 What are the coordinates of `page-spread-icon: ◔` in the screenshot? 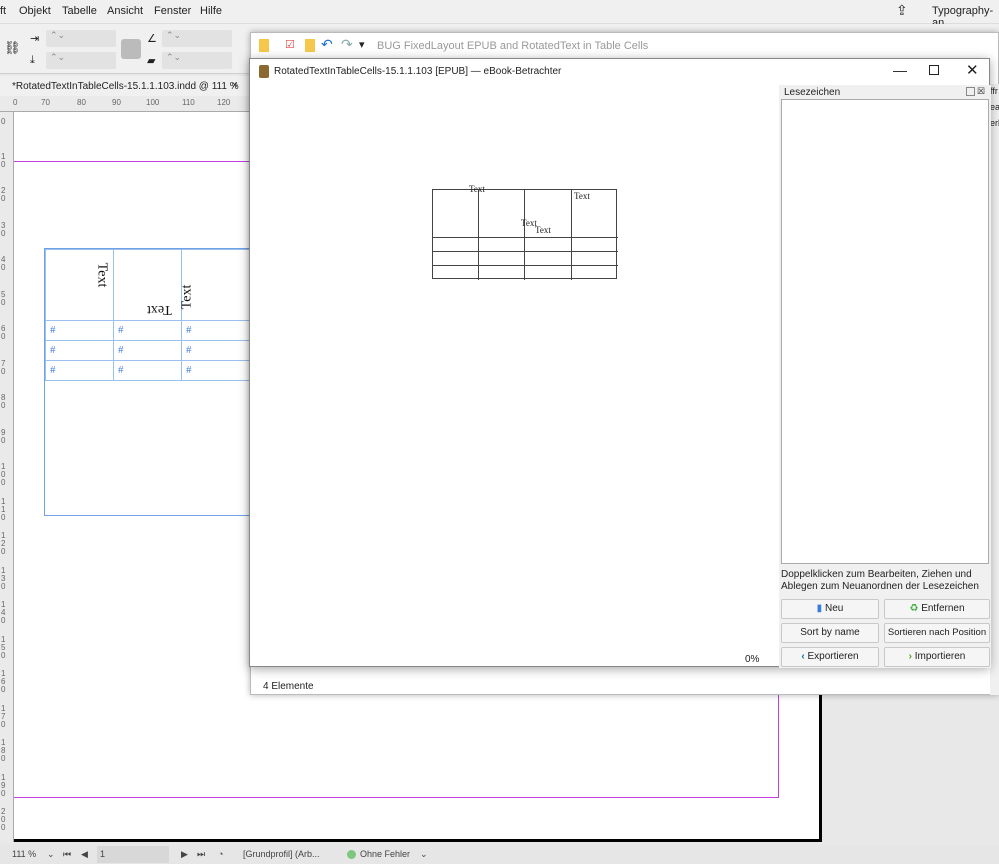 It's located at (220, 854).